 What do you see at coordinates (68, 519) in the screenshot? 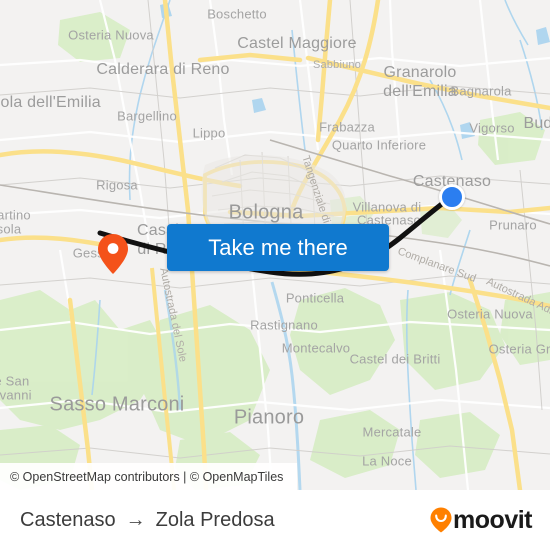
I see `route-origin-label: Castenaso` at bounding box center [68, 519].